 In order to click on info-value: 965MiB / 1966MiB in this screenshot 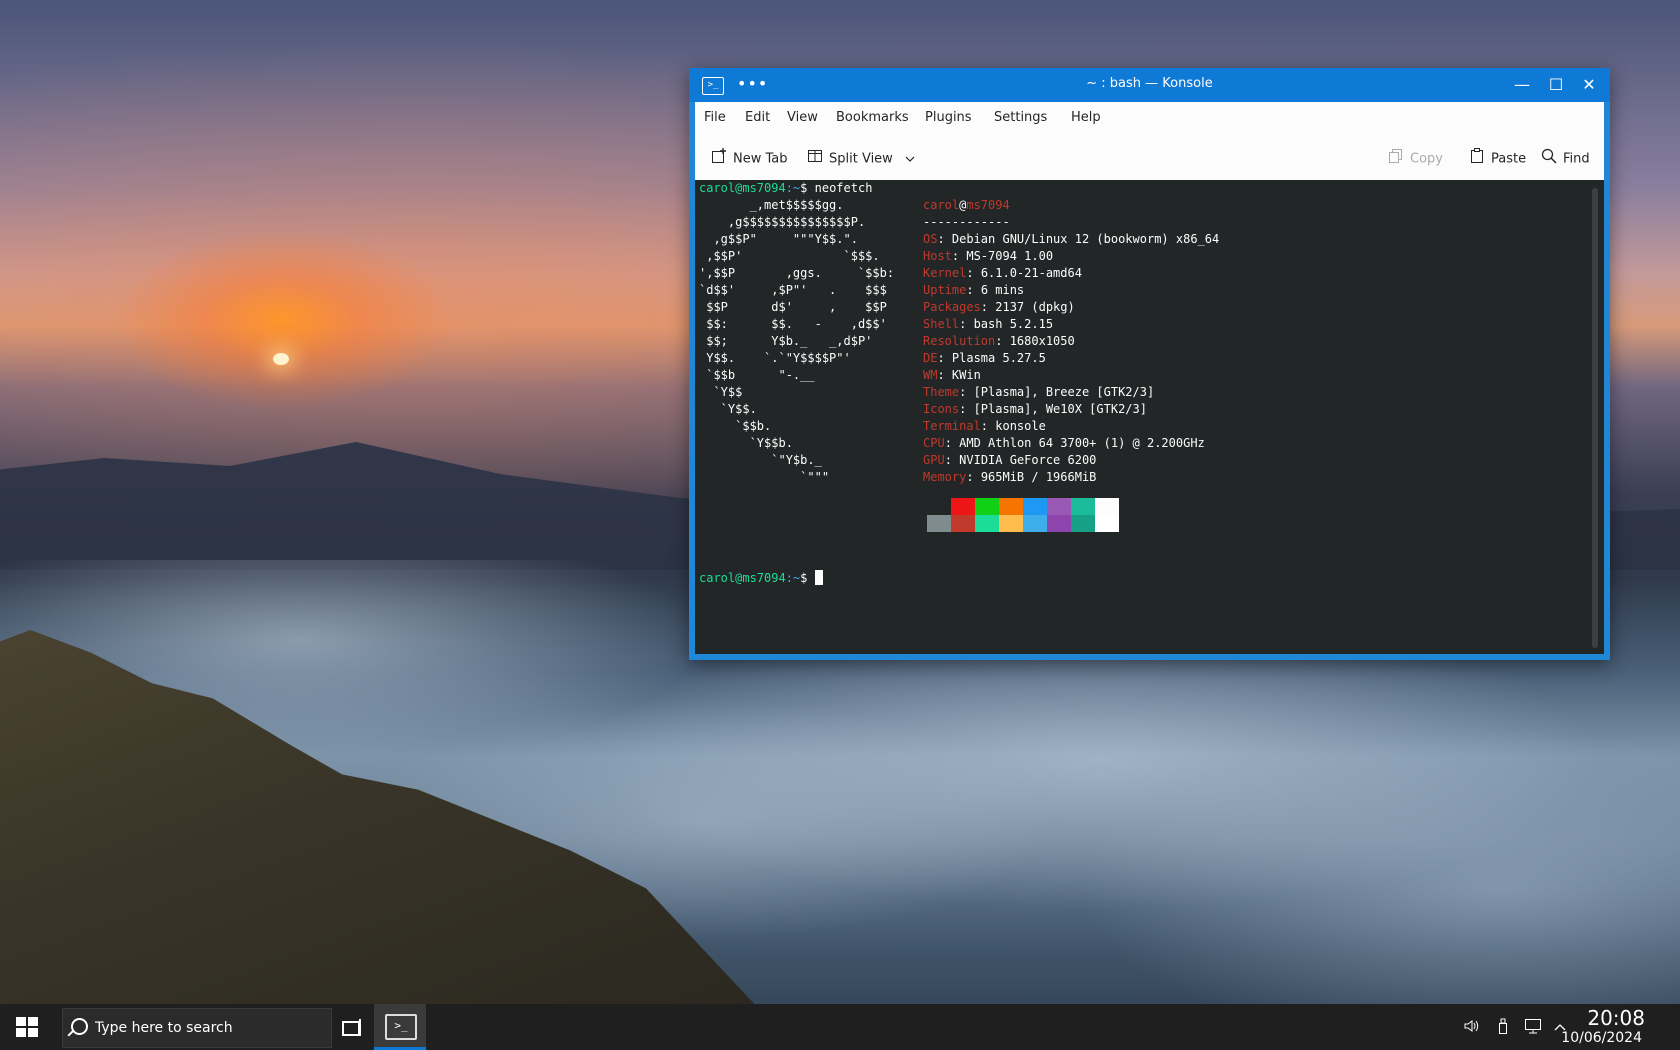, I will do `click(1038, 477)`.